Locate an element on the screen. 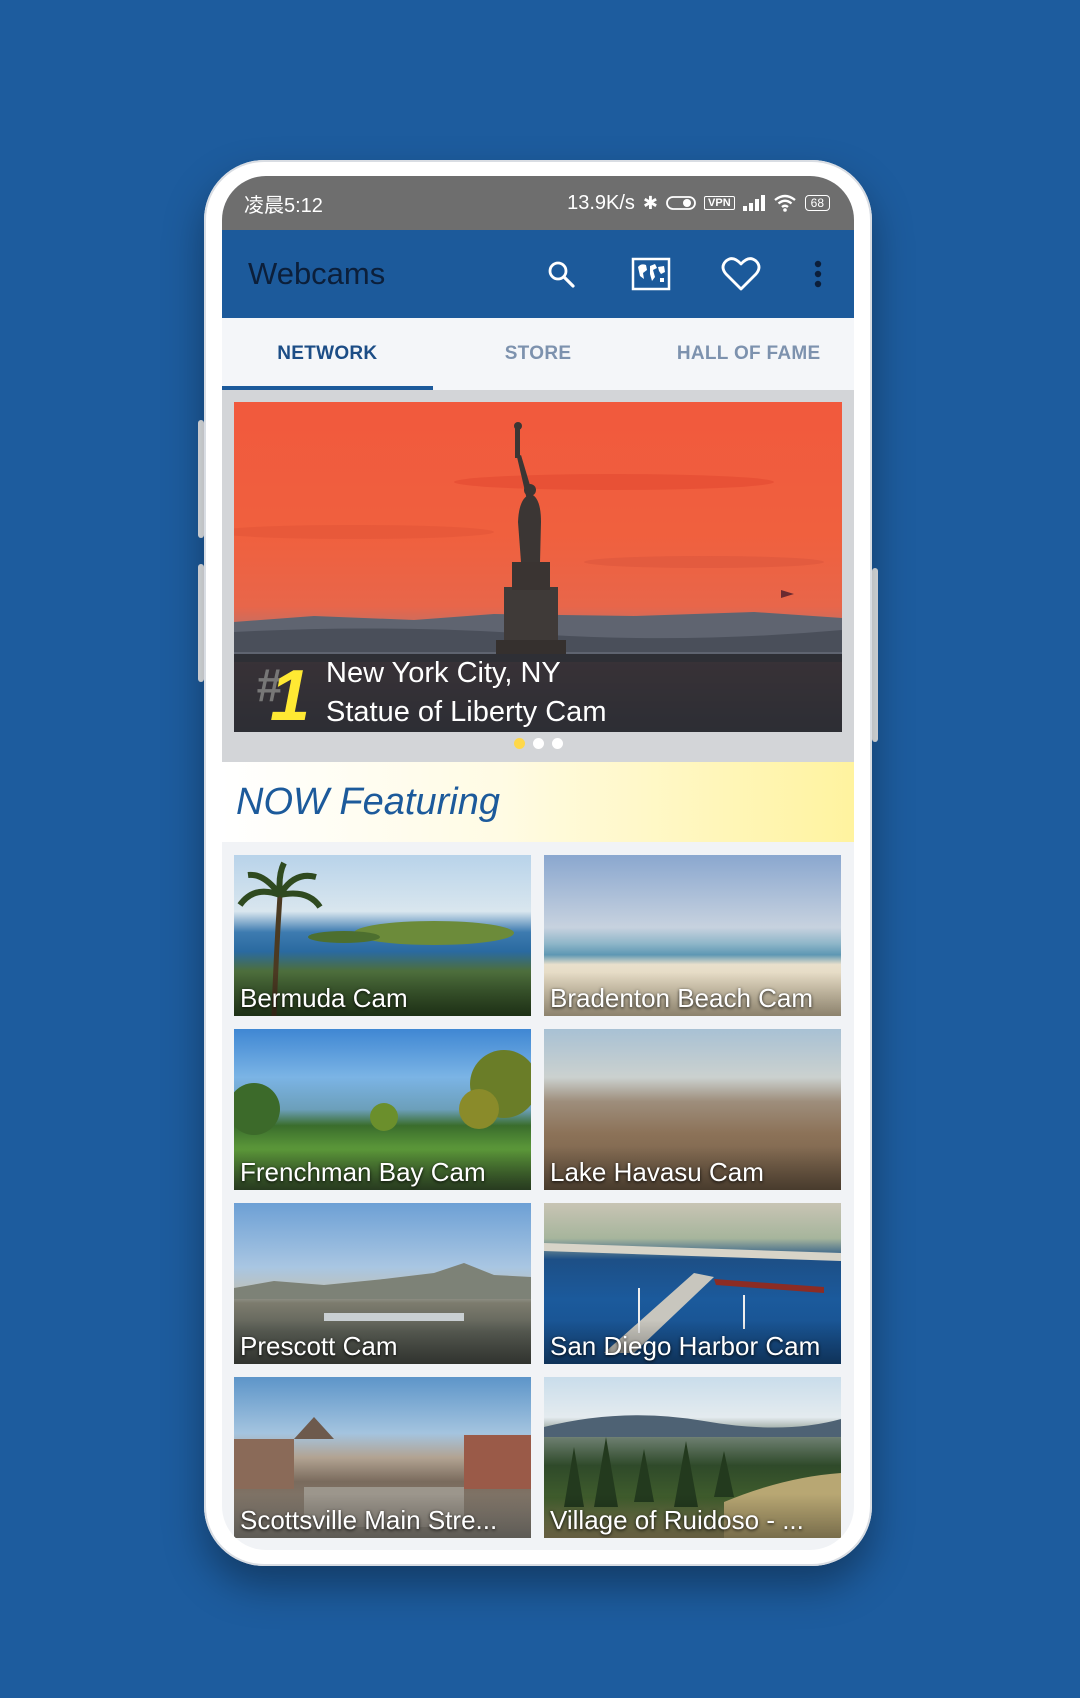  cam-card-frenchman-bay: Frenchman Bay Cam is located at coordinates (382, 1109).